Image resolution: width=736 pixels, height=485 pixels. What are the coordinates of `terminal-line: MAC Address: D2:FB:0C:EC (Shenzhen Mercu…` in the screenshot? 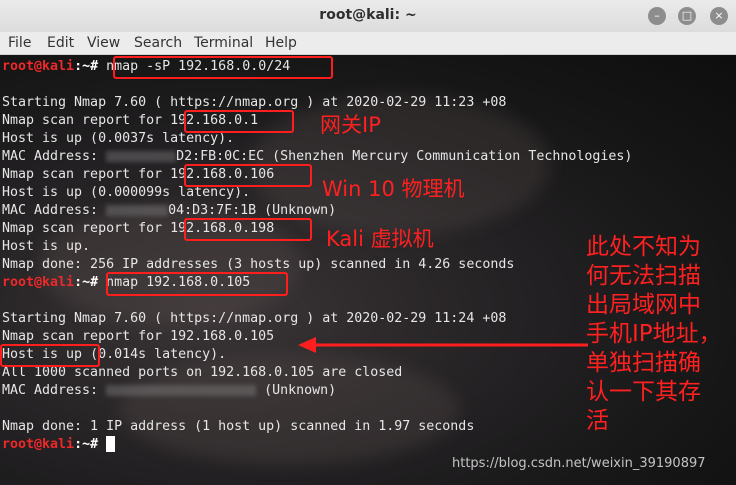 It's located at (317, 157).